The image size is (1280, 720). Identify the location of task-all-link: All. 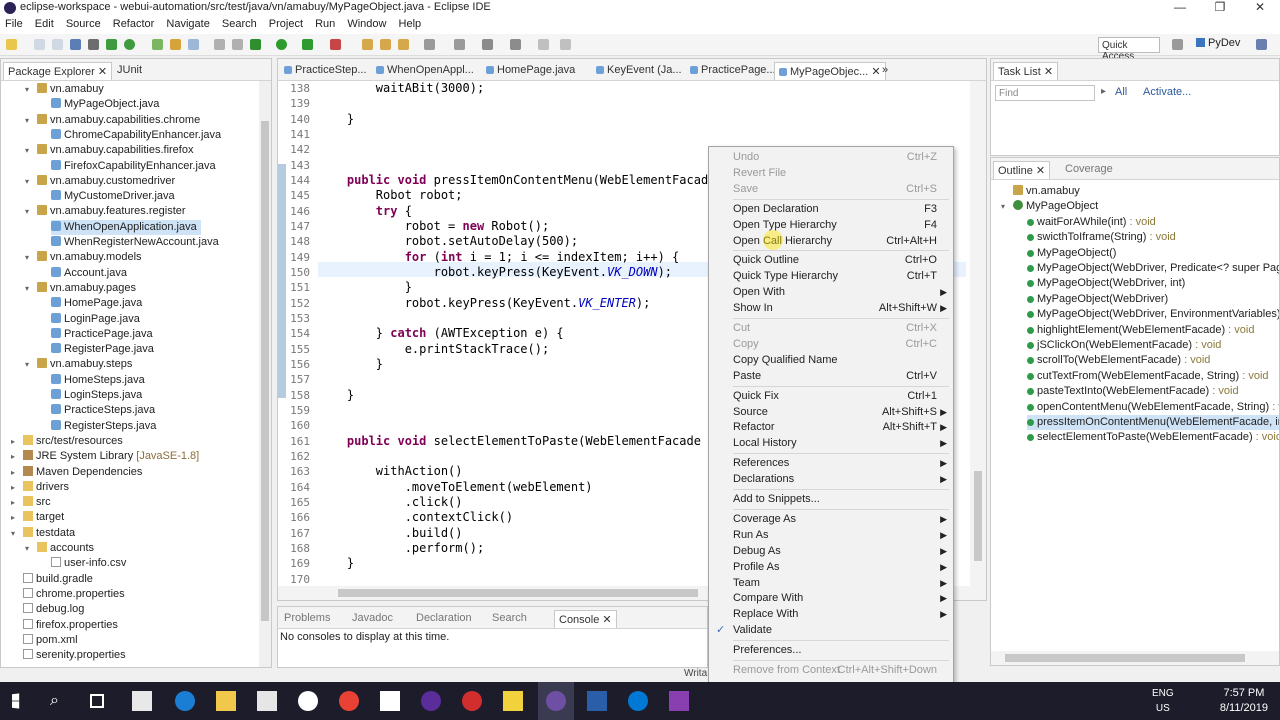
(1121, 92).